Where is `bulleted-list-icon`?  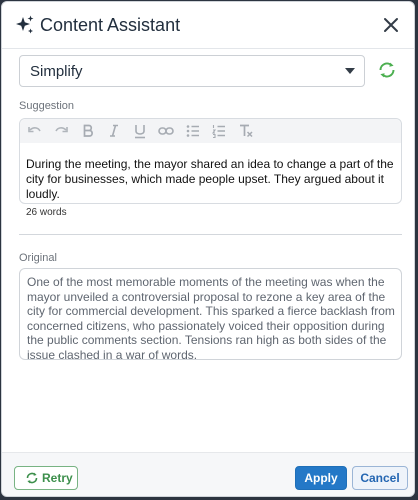 bulleted-list-icon is located at coordinates (193, 131).